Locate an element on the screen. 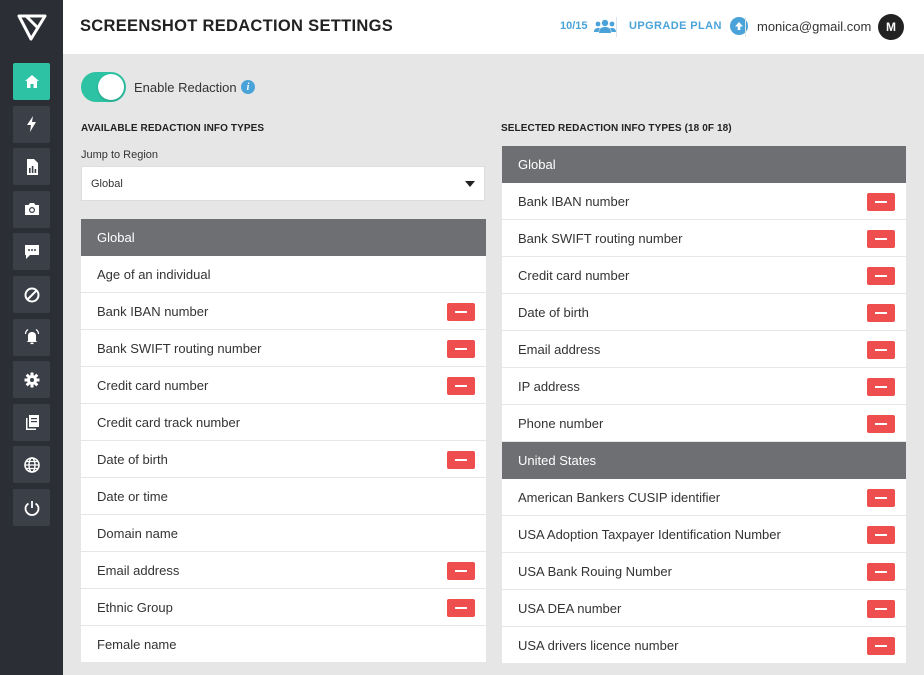  sidebar is located at coordinates (31, 337).